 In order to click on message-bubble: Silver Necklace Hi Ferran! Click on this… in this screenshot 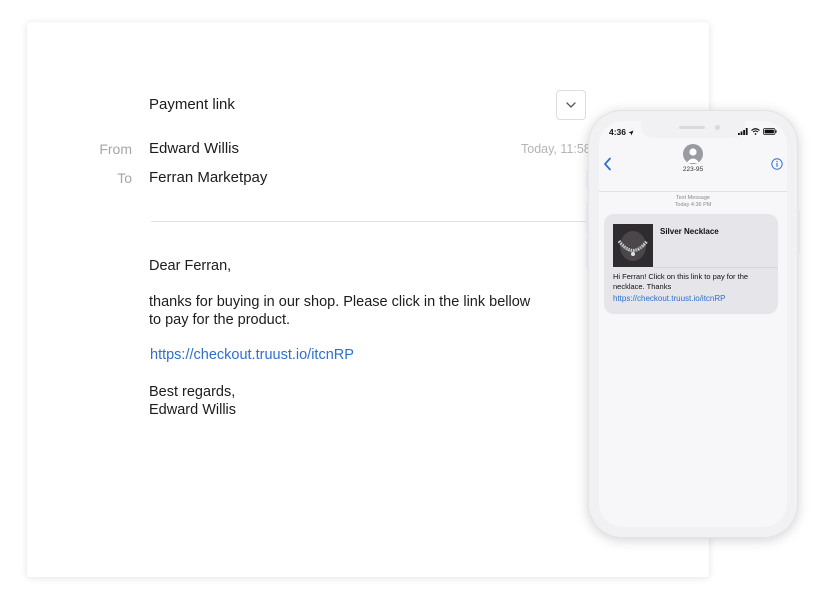, I will do `click(691, 264)`.